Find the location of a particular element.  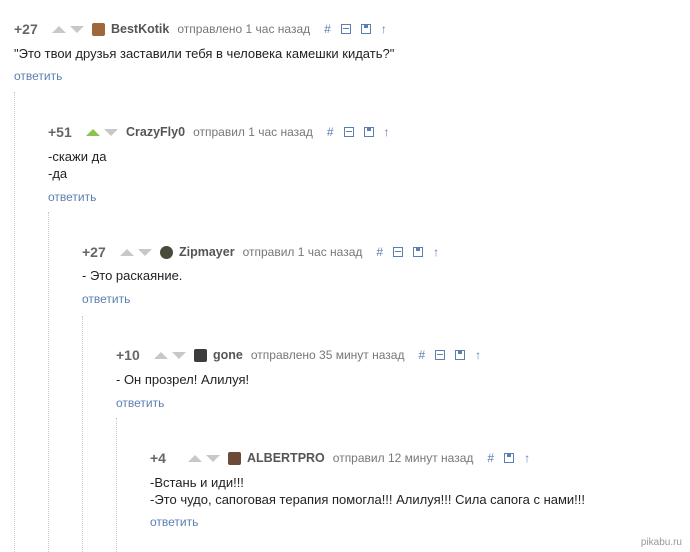

comment-time: отправлено 35 минут назад is located at coordinates (327, 355).